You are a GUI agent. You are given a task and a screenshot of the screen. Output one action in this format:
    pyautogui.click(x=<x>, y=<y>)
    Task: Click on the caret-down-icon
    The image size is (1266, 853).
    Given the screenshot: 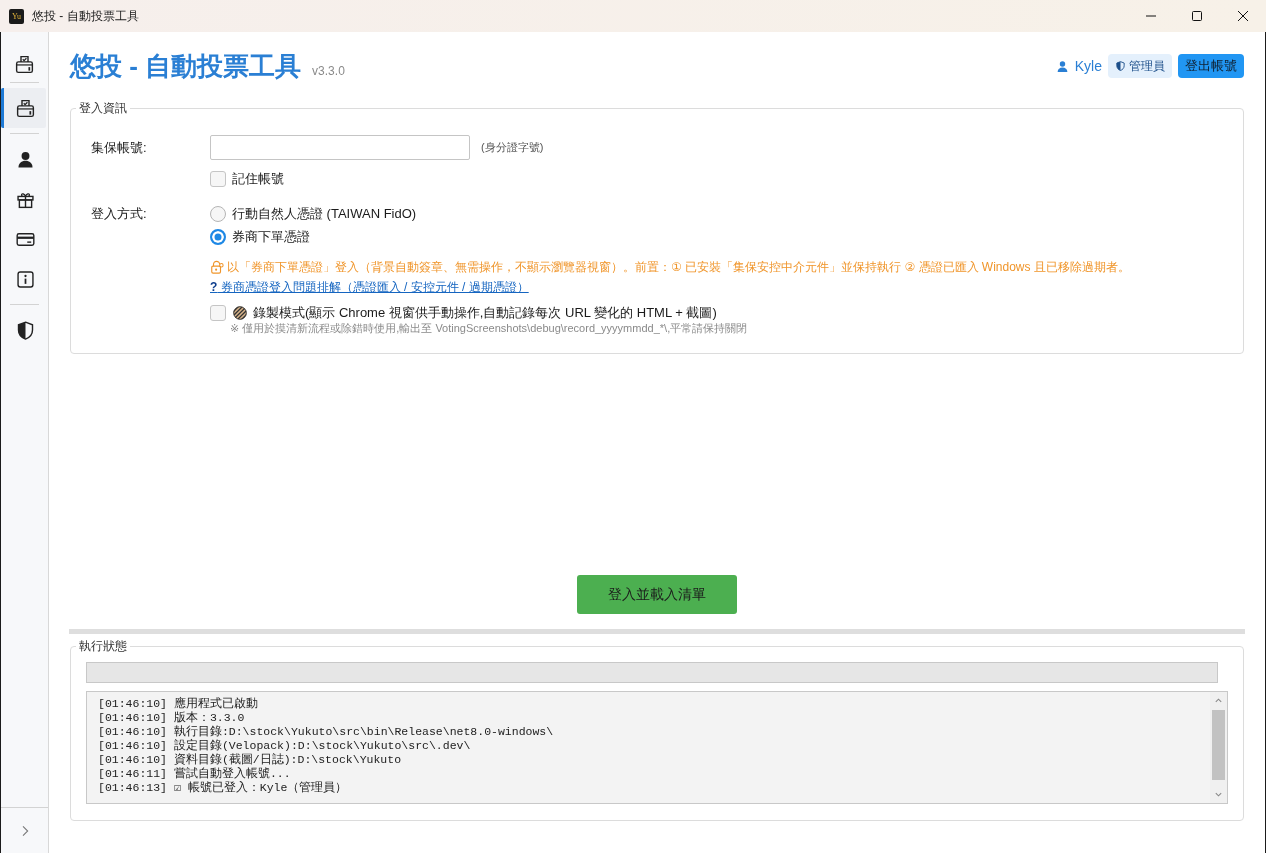 What is the action you would take?
    pyautogui.click(x=1218, y=794)
    